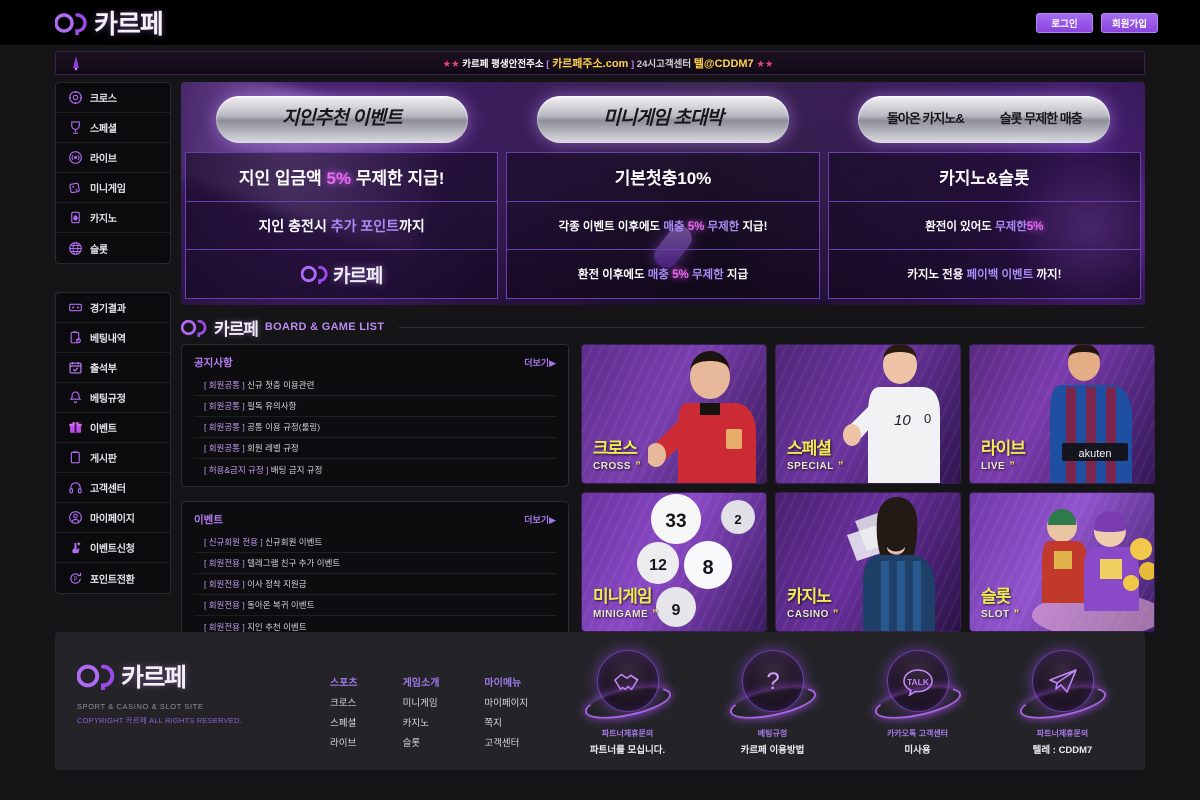 The width and height of the screenshot is (1200, 800). I want to click on footer-link: 미니게임, so click(421, 702).